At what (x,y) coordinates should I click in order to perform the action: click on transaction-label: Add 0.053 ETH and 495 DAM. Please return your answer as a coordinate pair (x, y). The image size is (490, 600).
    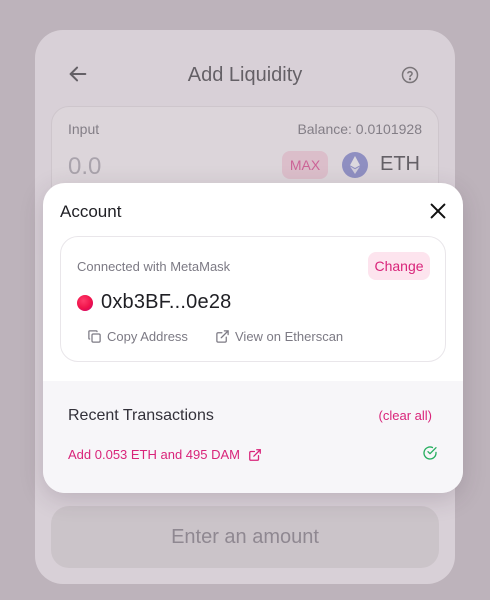
    Looking at the image, I should click on (154, 454).